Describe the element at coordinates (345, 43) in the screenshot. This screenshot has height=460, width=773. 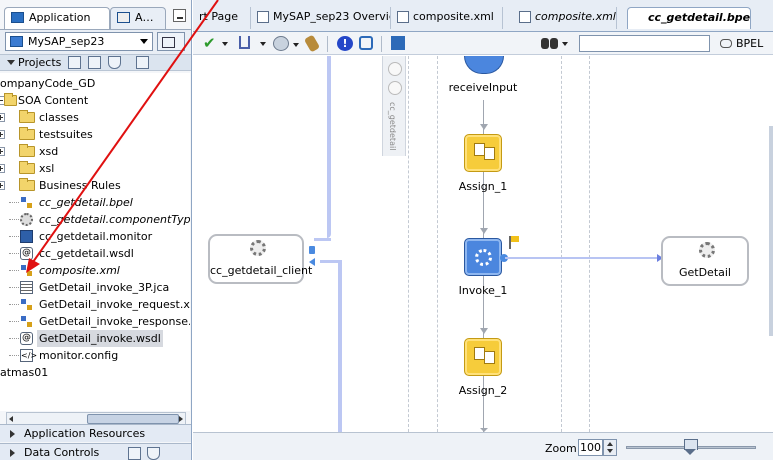
I see `stop-button: !` at that location.